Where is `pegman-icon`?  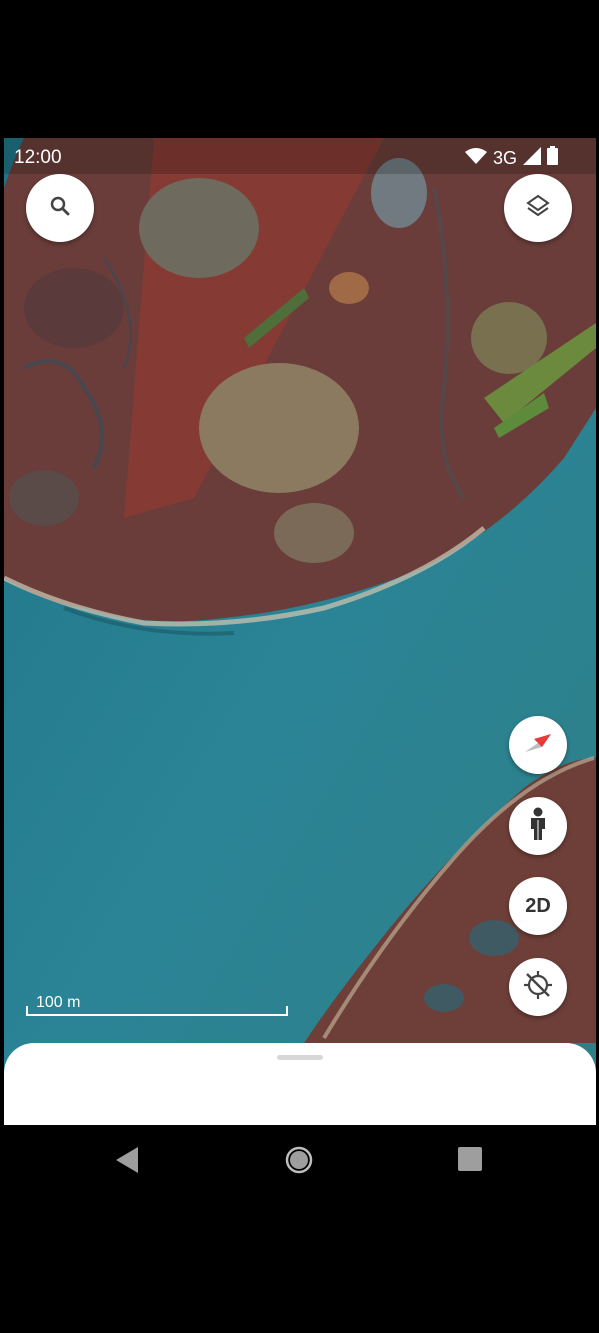
pegman-icon is located at coordinates (538, 826).